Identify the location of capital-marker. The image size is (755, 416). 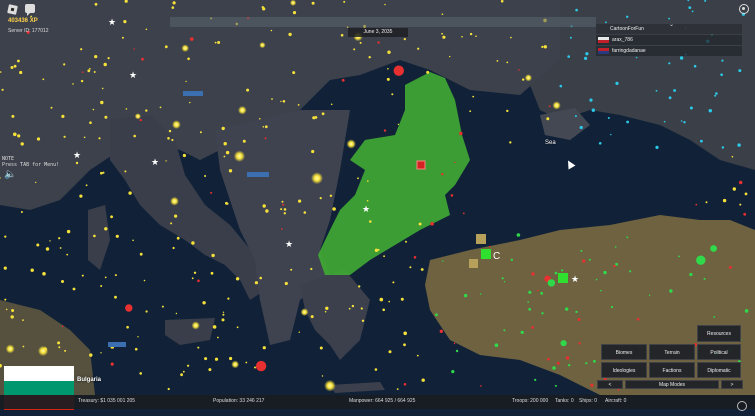
(421, 165).